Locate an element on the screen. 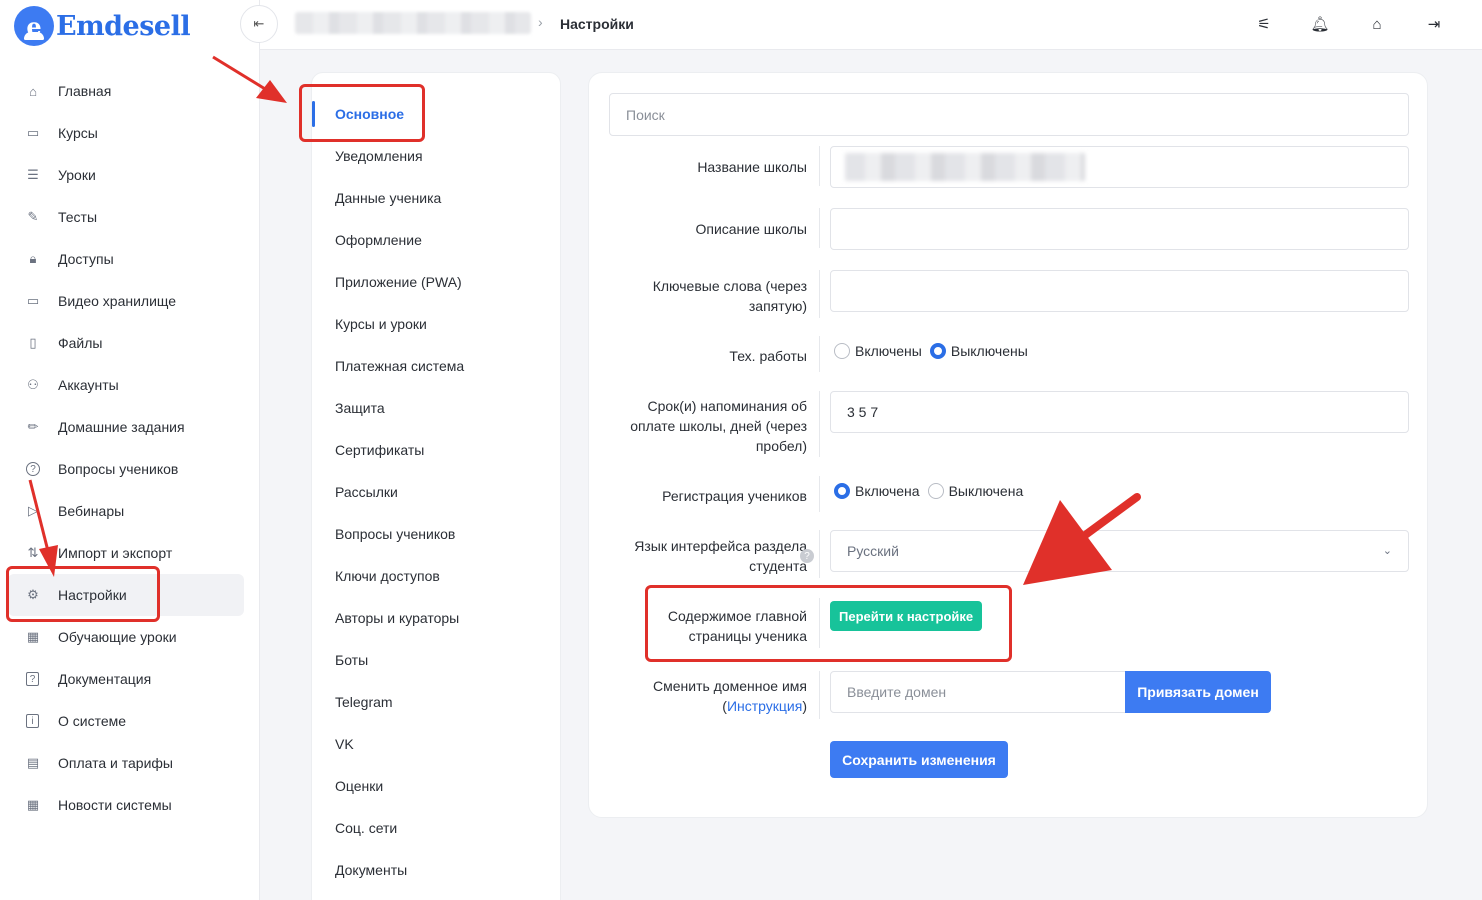  settings-tab-student-questions: Вопросы учеников is located at coordinates (437, 534).